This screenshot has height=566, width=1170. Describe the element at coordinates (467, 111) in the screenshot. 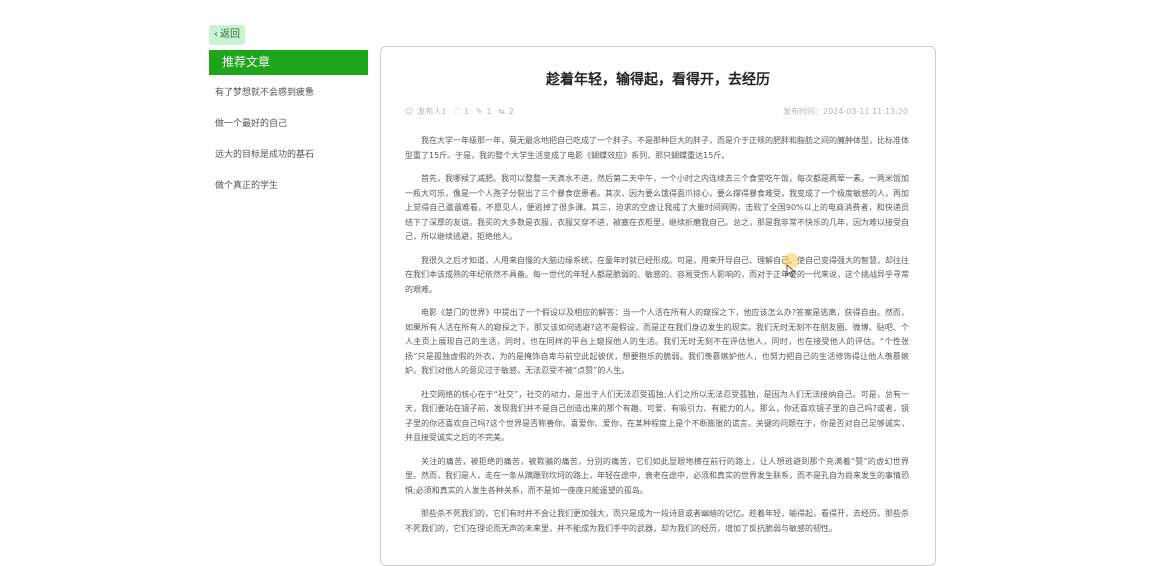

I see `like-count: 1` at that location.